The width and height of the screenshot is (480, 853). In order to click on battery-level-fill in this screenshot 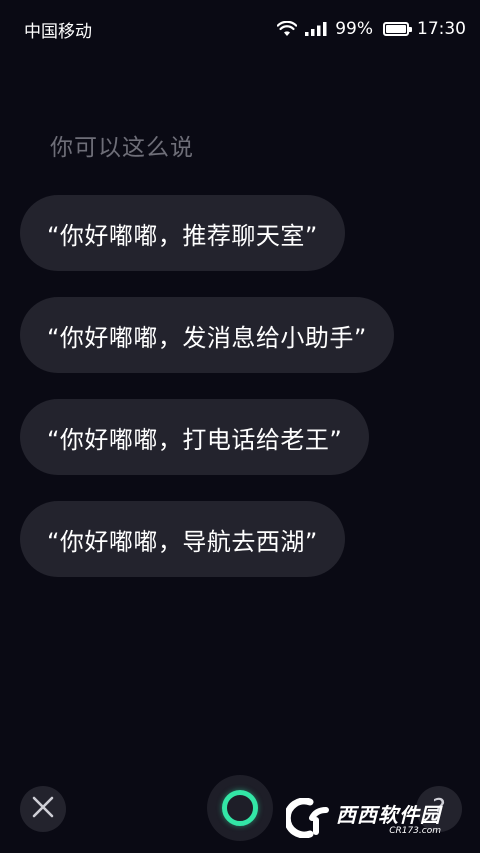, I will do `click(396, 29)`.